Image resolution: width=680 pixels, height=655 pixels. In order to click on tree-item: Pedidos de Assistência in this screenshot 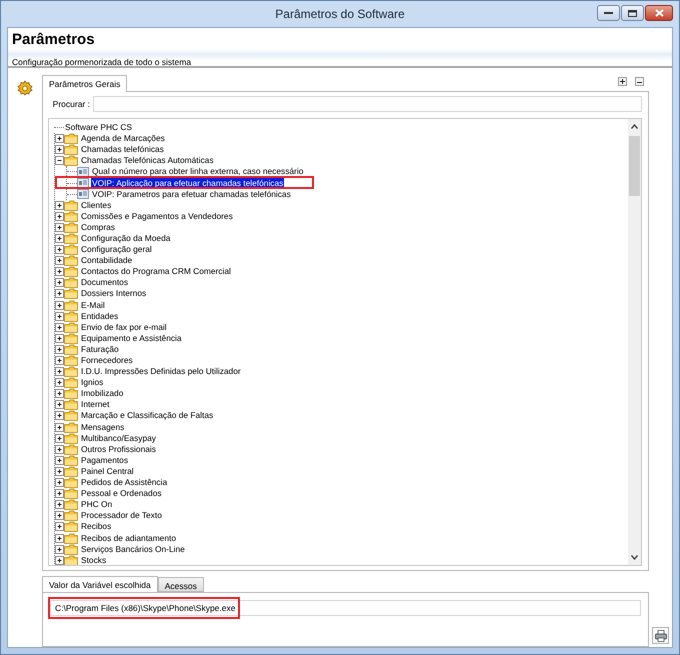, I will do `click(124, 482)`.